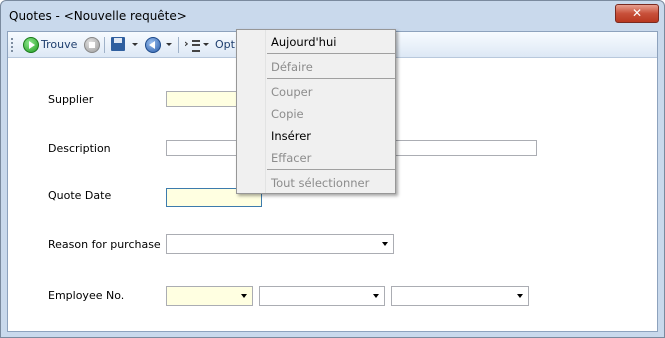 This screenshot has width=665, height=338. What do you see at coordinates (118, 44) in the screenshot?
I see `save-icon` at bounding box center [118, 44].